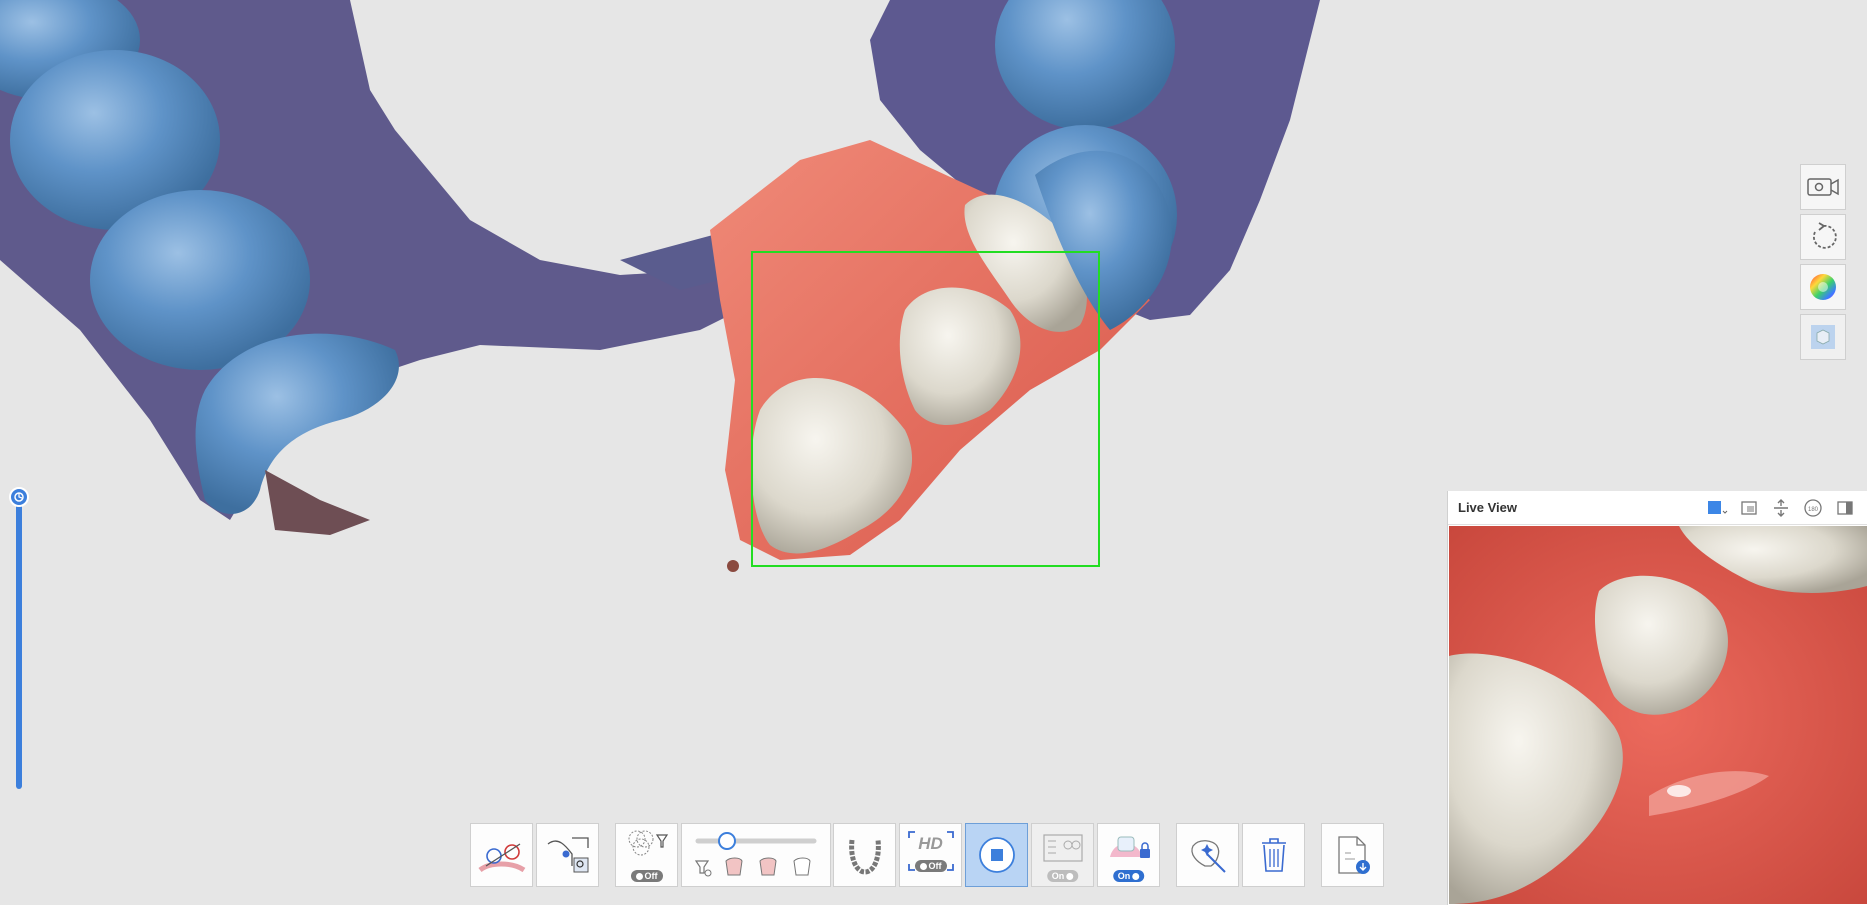 This screenshot has height=905, width=1867. Describe the element at coordinates (930, 866) in the screenshot. I see `hd-toggle: Off` at that location.